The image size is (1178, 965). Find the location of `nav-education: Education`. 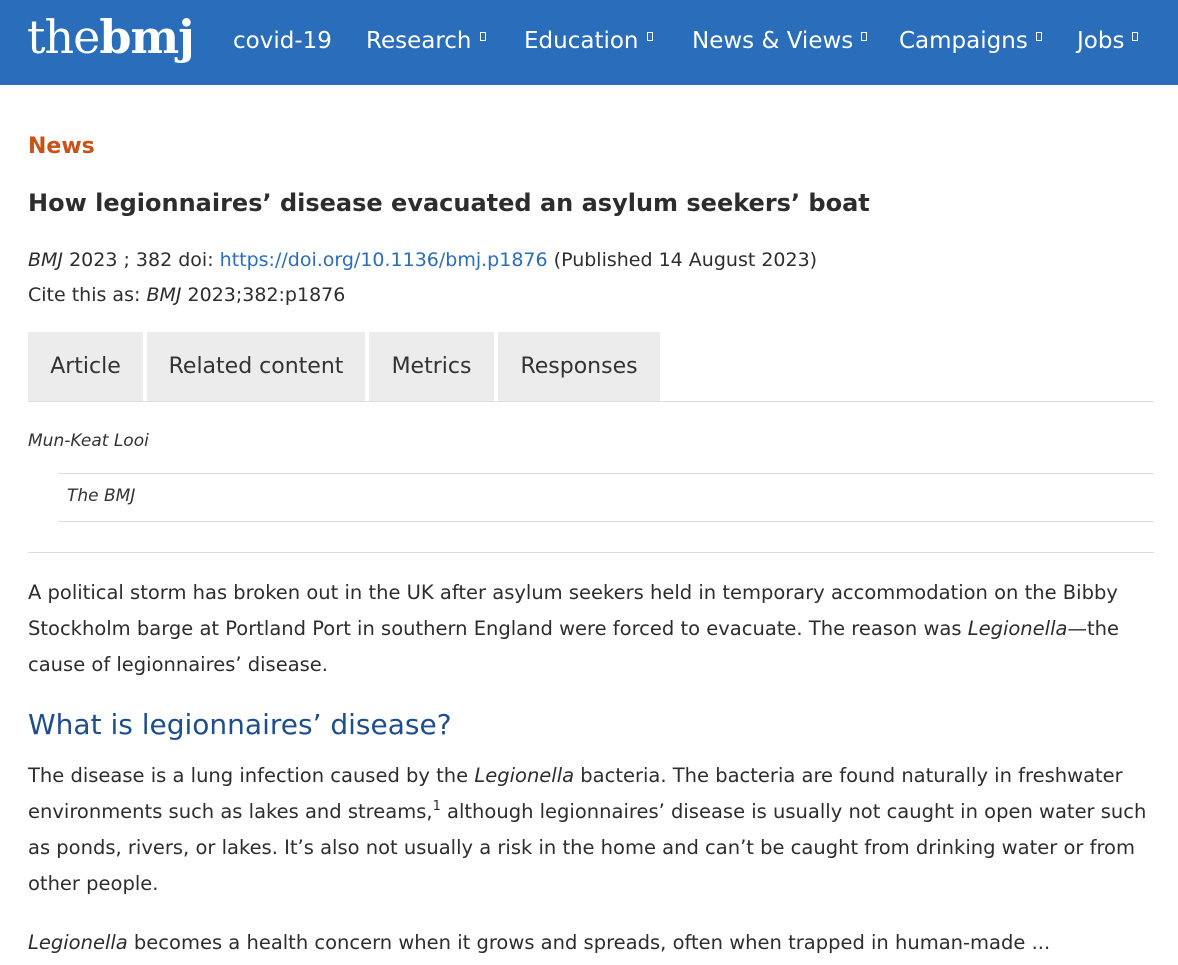

nav-education: Education is located at coordinates (588, 41).